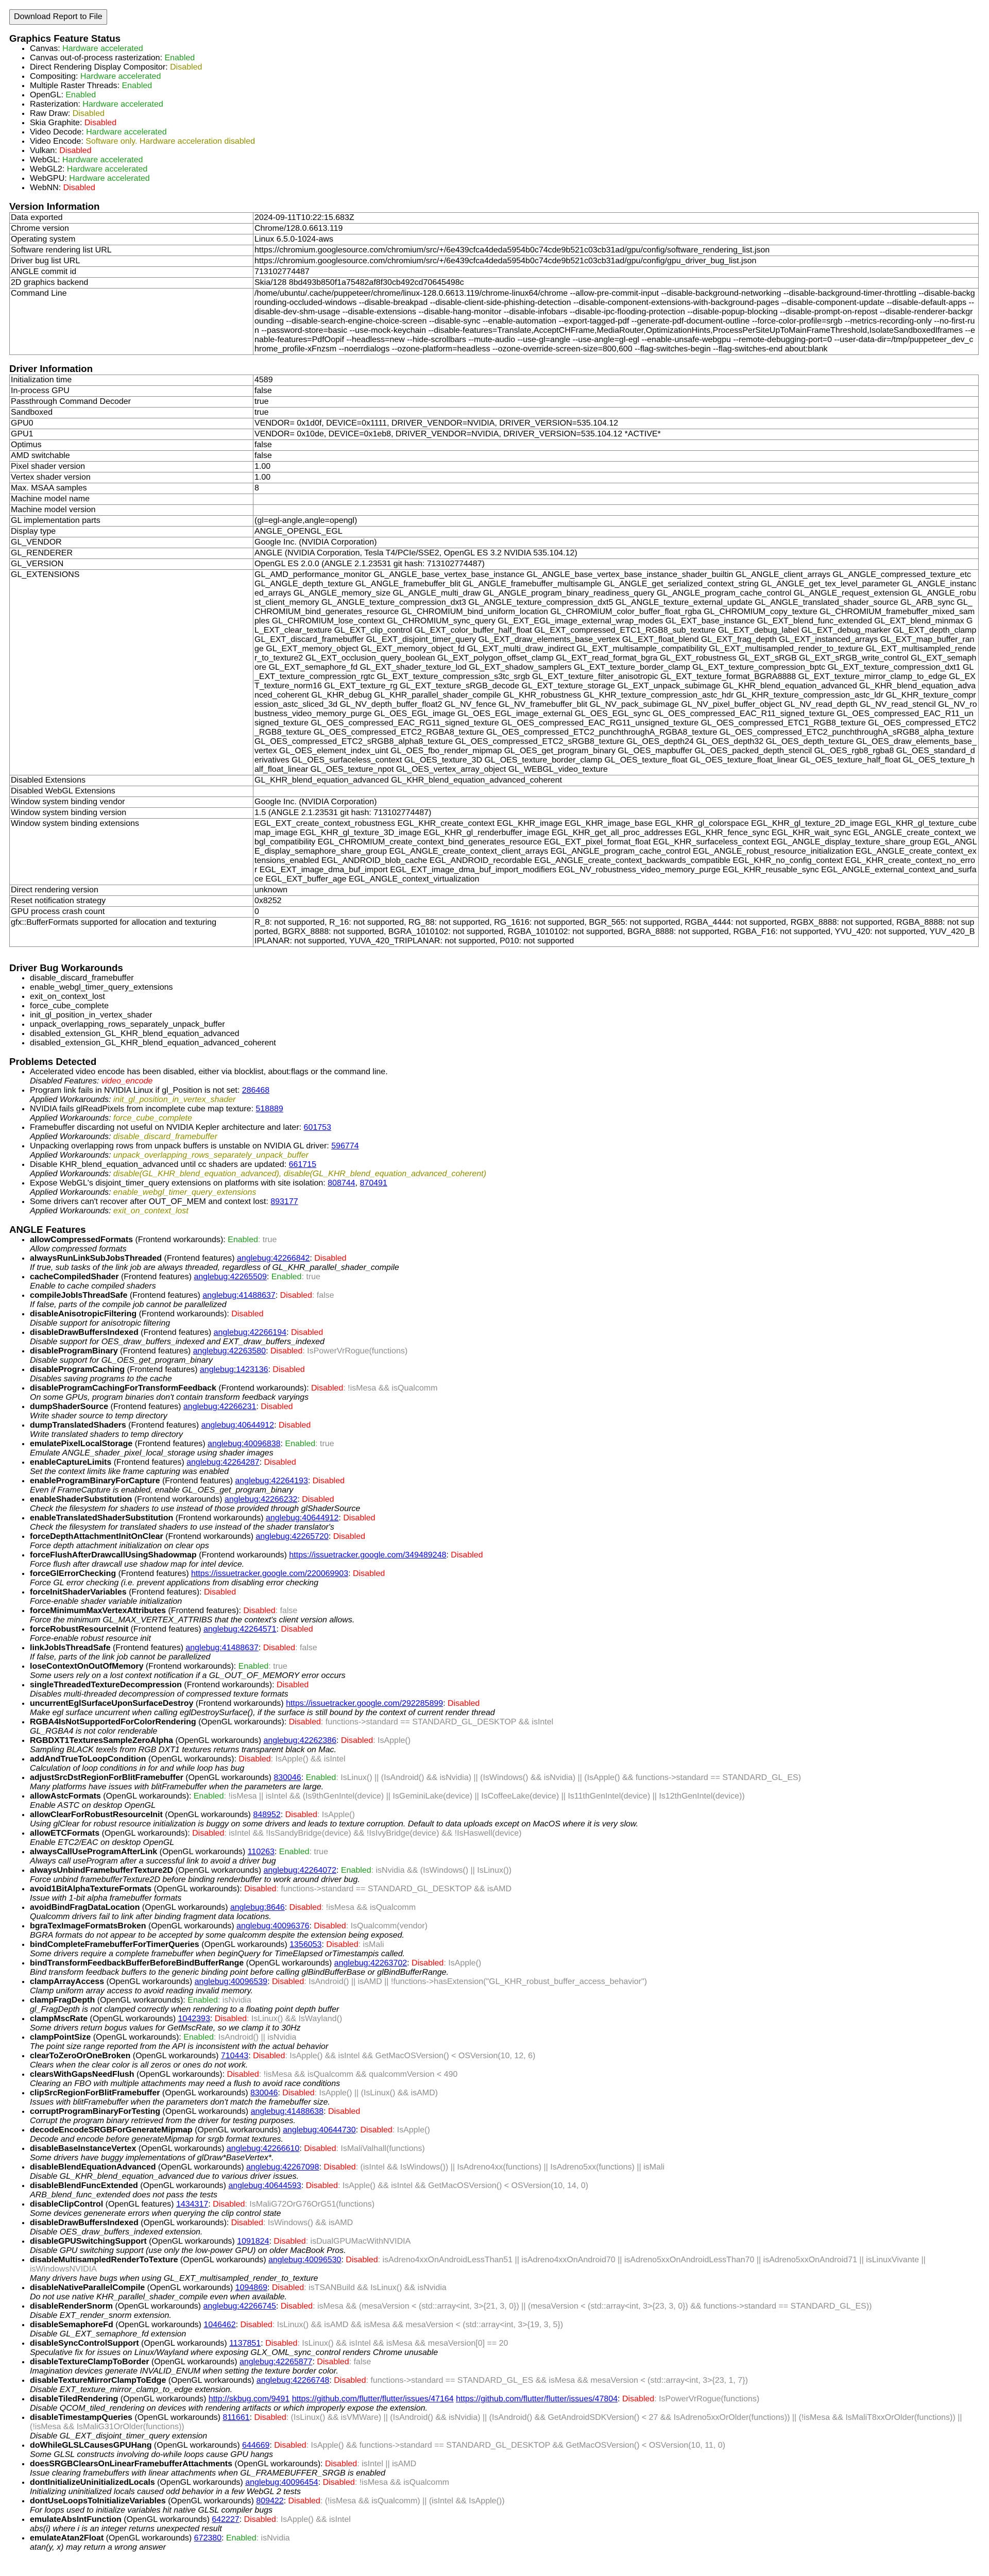  I want to click on bug-link: anglebug:42266842, so click(273, 1258).